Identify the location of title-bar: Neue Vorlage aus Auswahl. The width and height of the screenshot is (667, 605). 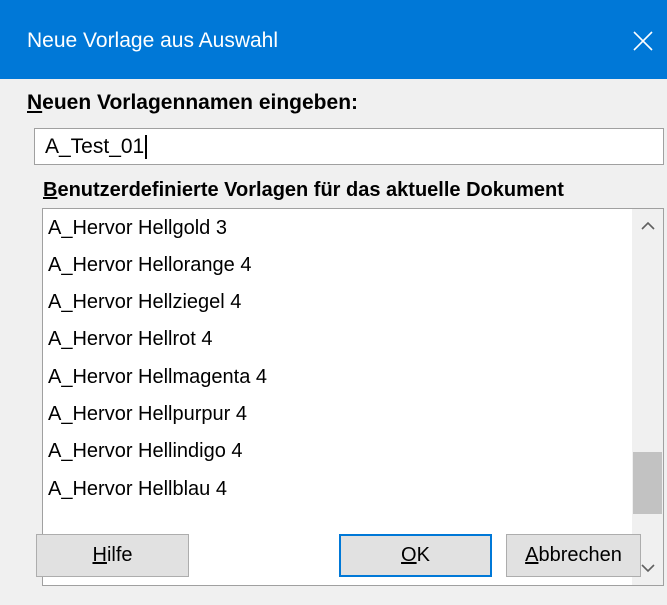
(333, 39).